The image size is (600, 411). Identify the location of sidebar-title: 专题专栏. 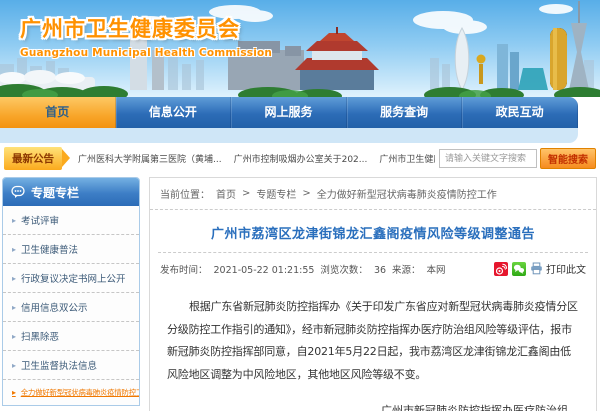
(55, 192).